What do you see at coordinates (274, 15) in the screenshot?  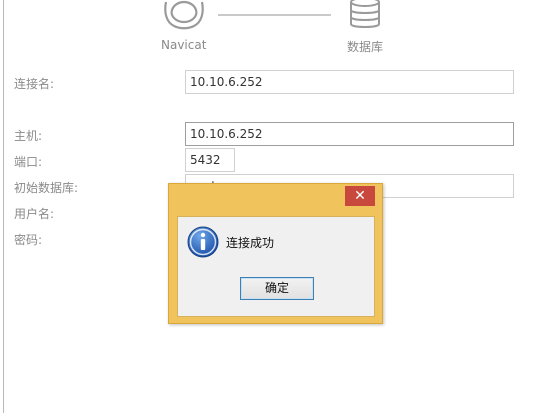 I see `connector-line` at bounding box center [274, 15].